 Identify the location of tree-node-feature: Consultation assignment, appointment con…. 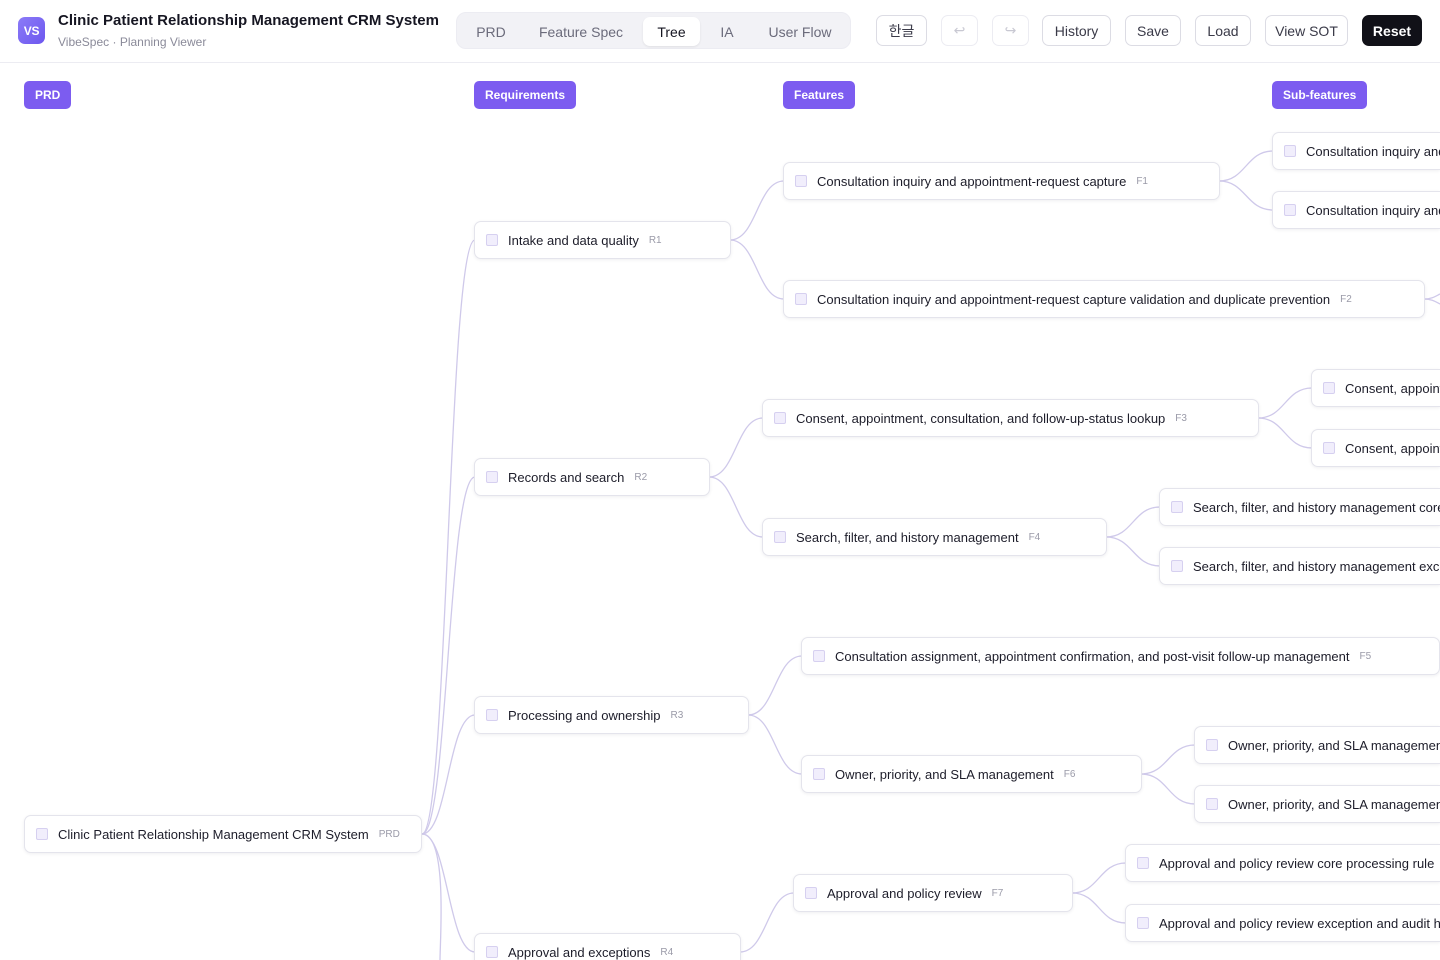
(1120, 656).